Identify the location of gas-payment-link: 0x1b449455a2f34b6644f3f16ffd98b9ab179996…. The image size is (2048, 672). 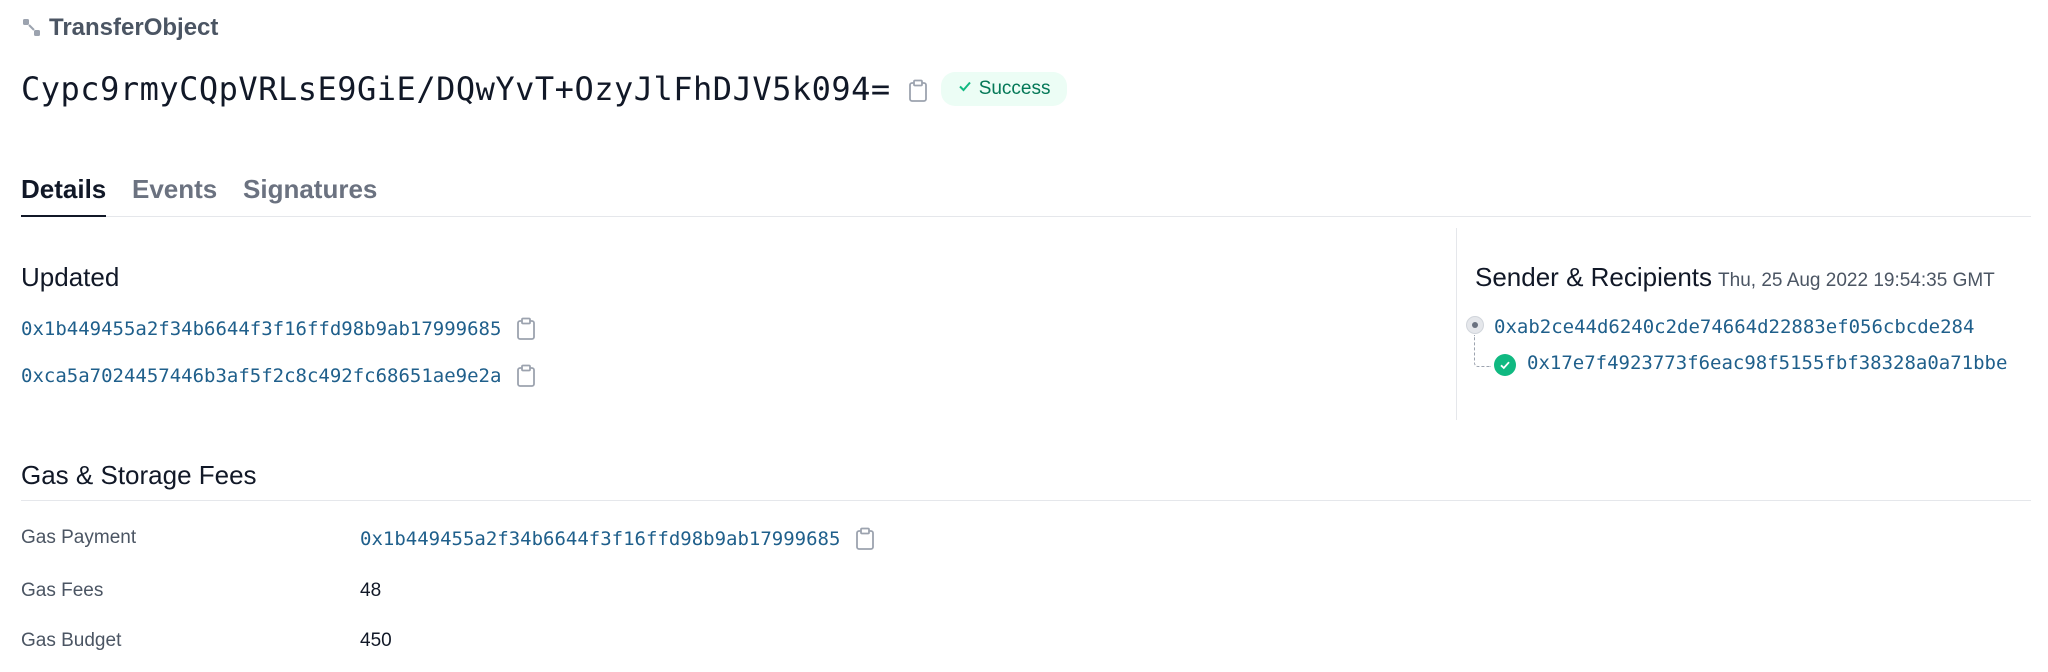
(600, 539).